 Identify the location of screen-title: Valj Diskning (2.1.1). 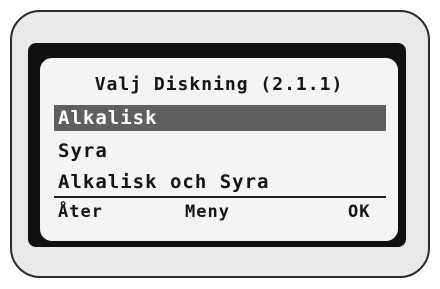
(219, 84).